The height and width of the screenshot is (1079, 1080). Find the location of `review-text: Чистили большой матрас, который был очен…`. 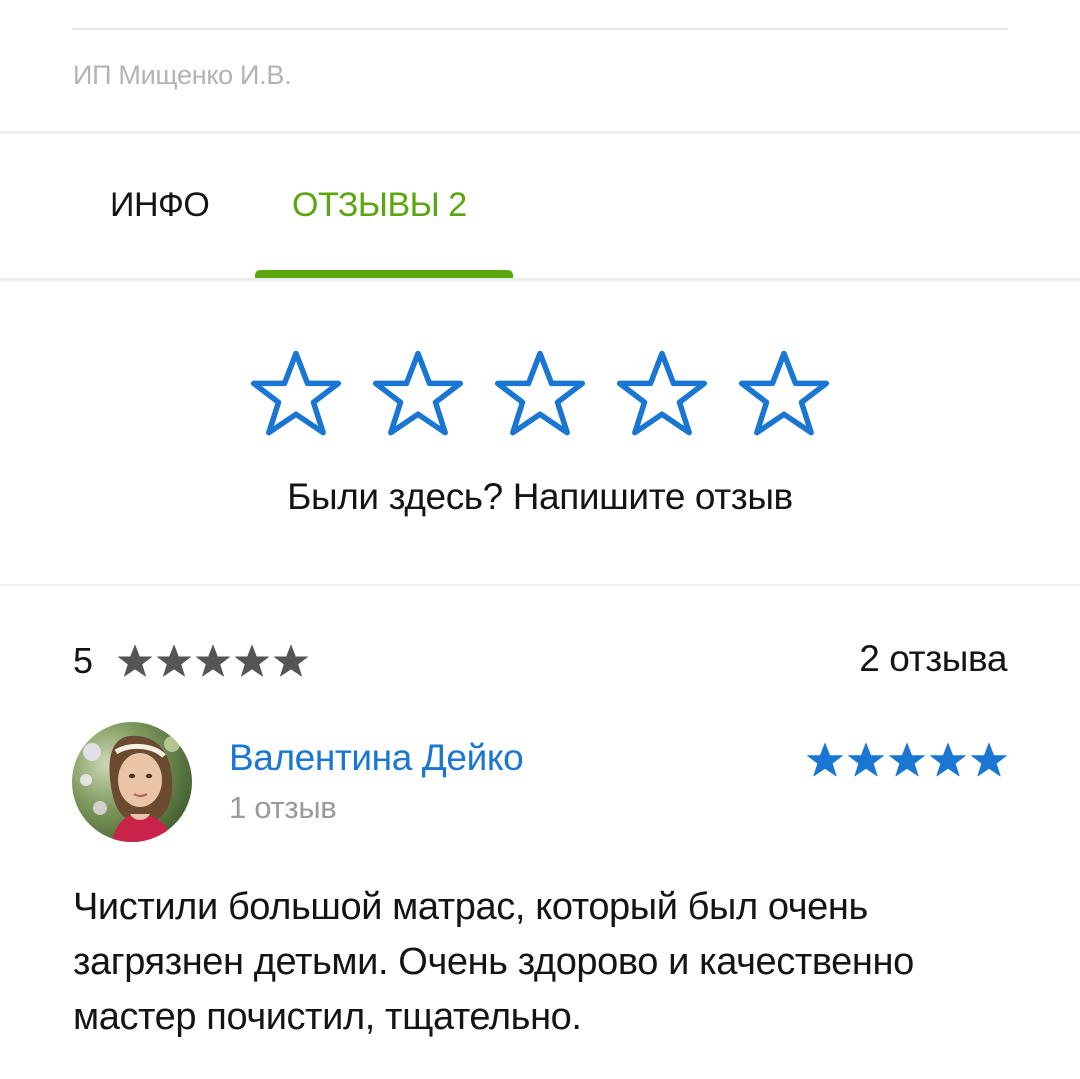

review-text: Чистили большой матрас, который был очен… is located at coordinates (493, 962).